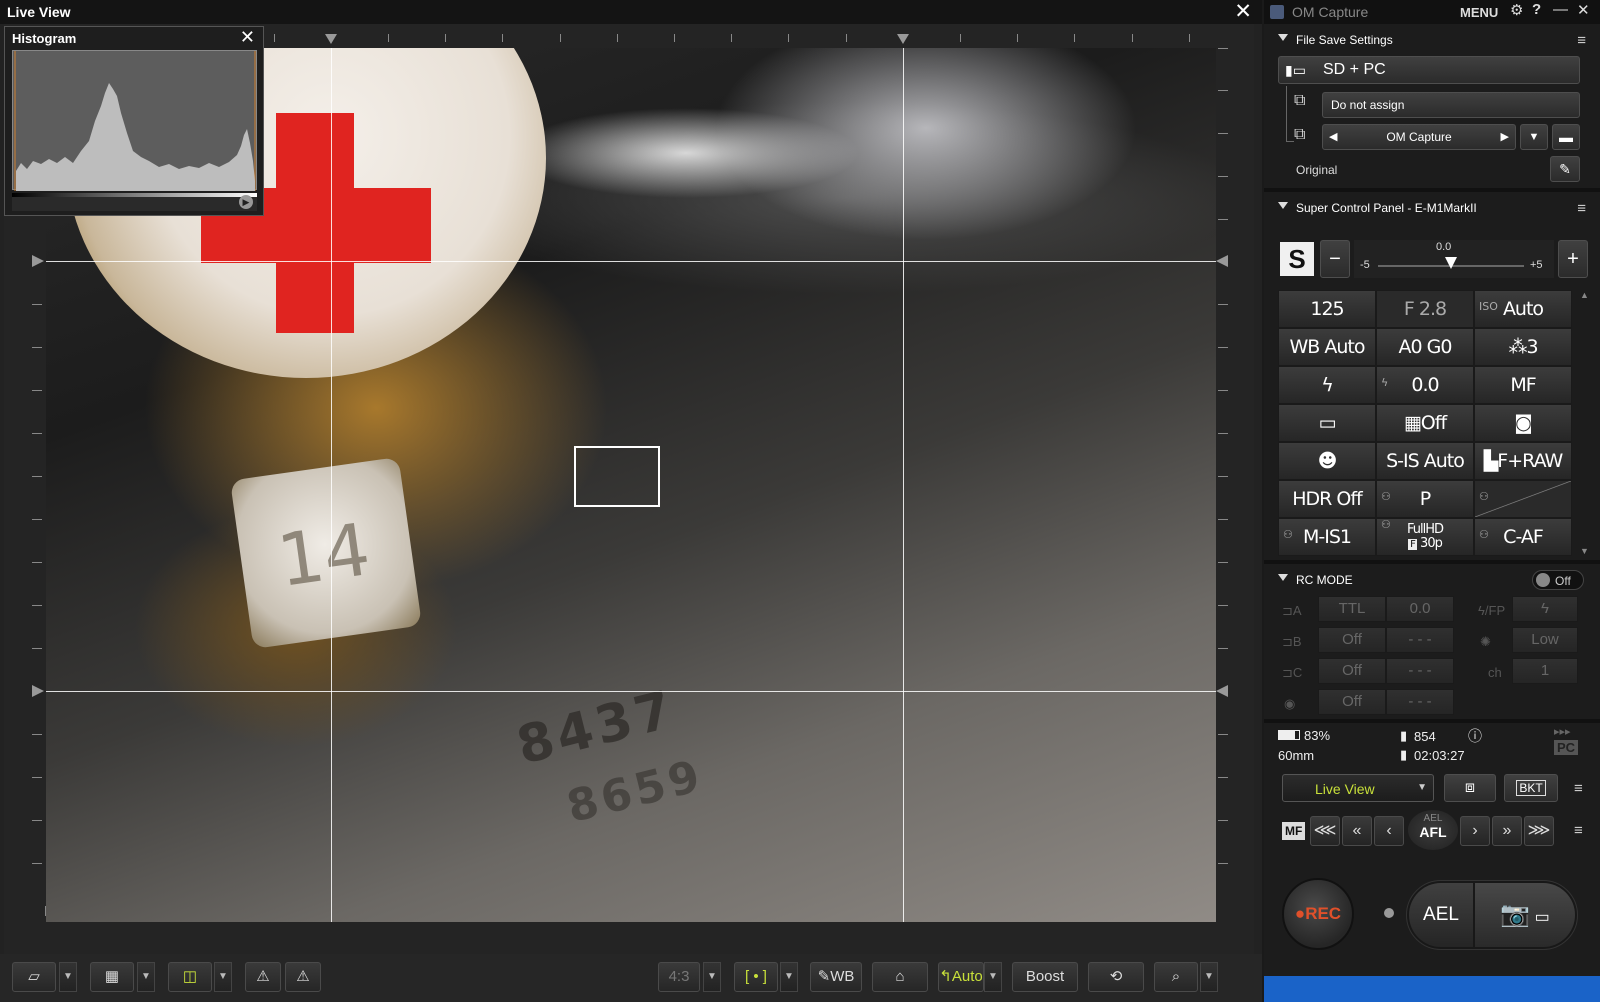 Image resolution: width=1600 pixels, height=1002 pixels. I want to click on movie-mode-cell: ⚇ P, so click(1425, 499).